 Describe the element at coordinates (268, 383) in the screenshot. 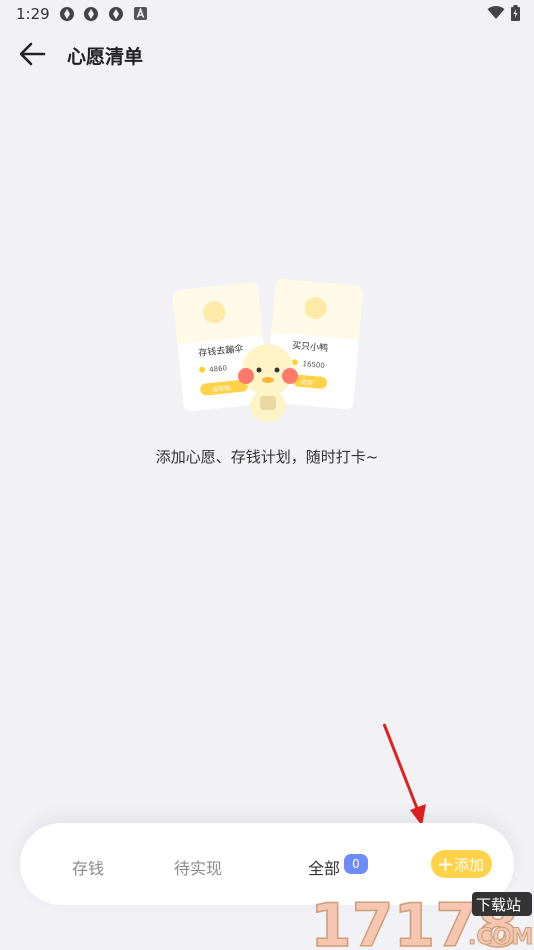

I see `duck-mascot` at that location.